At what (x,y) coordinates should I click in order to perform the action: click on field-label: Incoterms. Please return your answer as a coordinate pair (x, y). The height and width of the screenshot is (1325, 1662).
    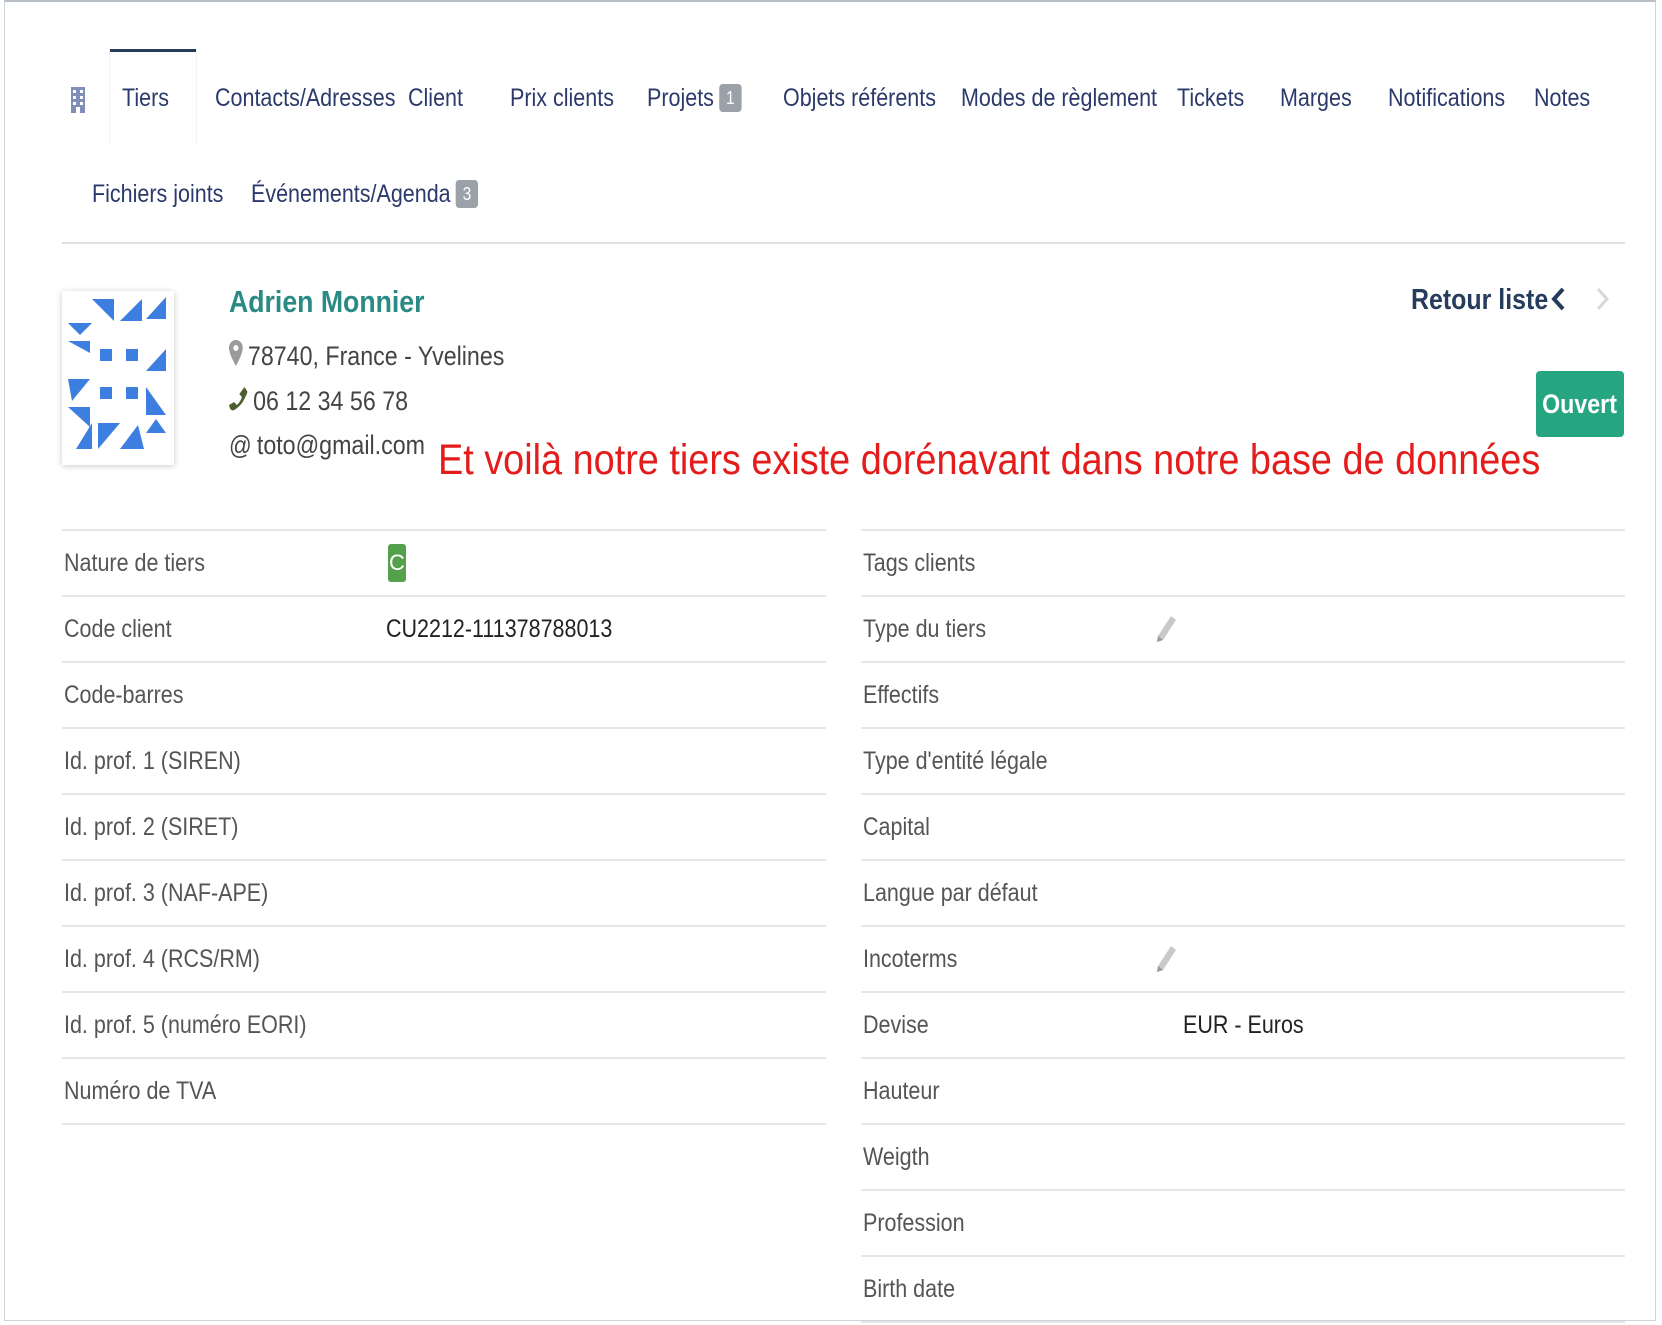
    Looking at the image, I should click on (910, 959).